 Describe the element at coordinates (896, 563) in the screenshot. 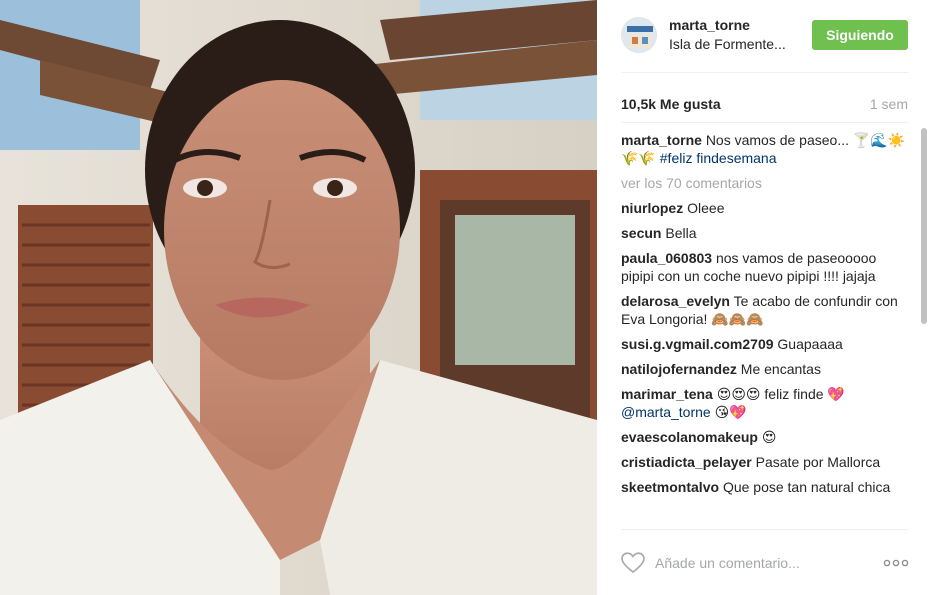

I see `more-options-icon` at that location.